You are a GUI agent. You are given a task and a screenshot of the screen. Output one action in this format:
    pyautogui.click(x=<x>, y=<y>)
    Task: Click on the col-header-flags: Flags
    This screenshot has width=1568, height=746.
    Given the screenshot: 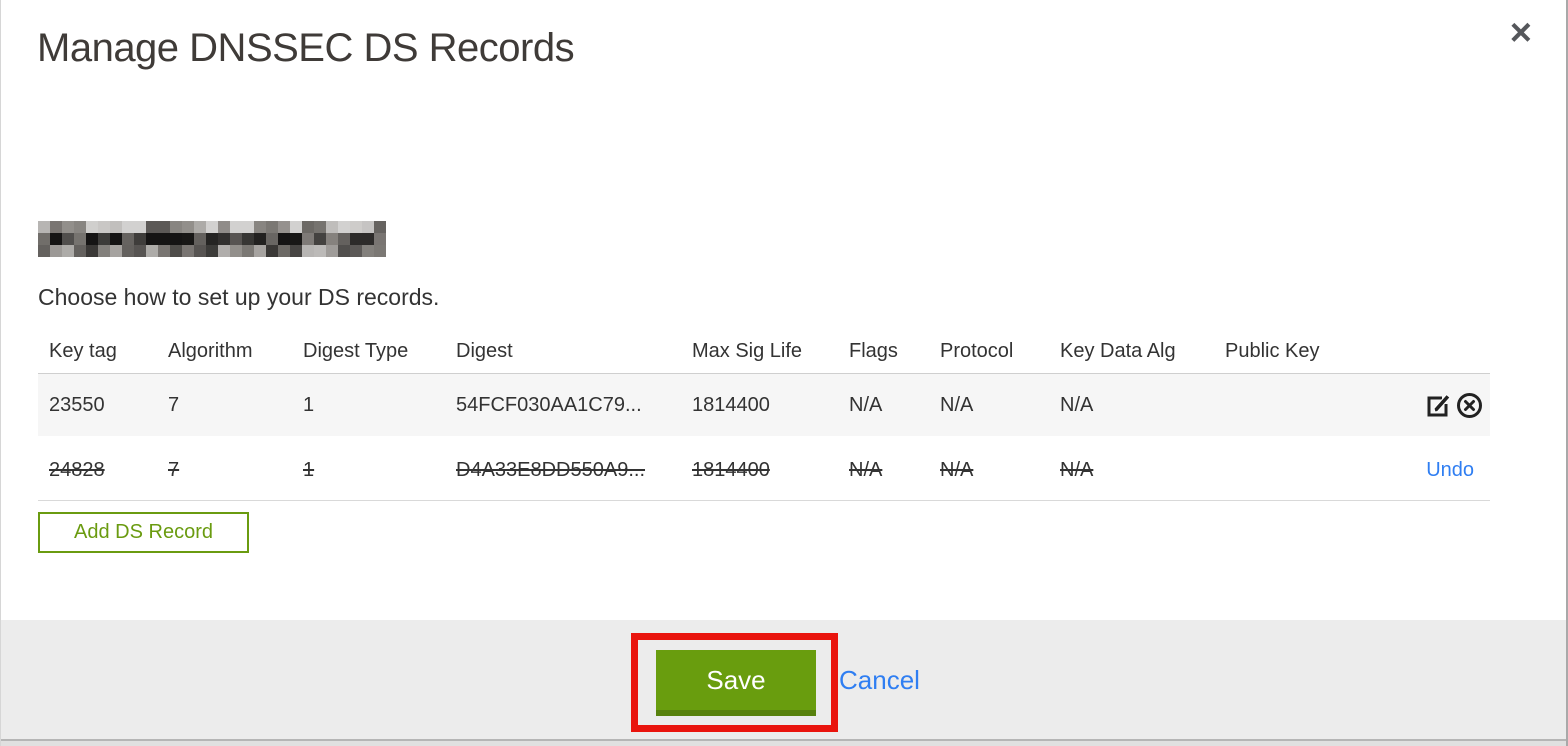 What is the action you would take?
    pyautogui.click(x=873, y=351)
    